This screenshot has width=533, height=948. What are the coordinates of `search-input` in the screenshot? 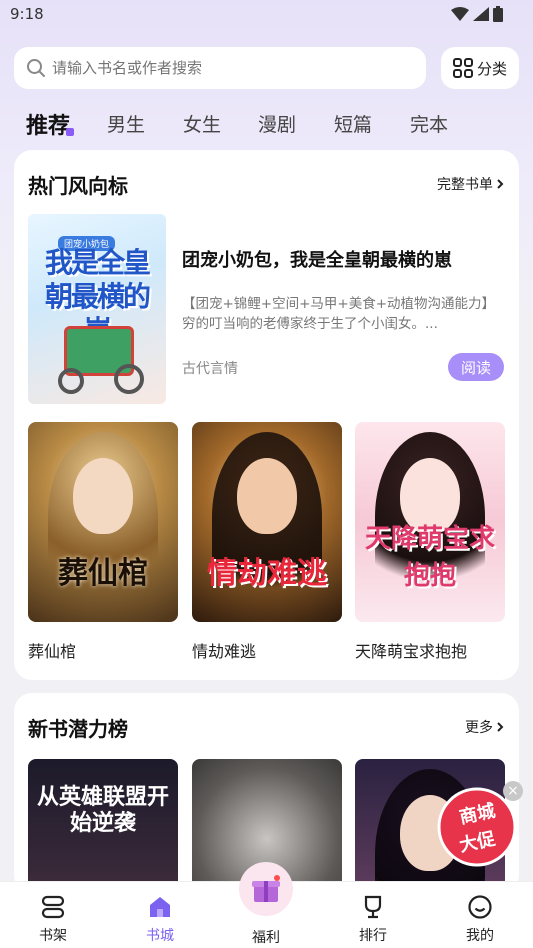 It's located at (222, 68).